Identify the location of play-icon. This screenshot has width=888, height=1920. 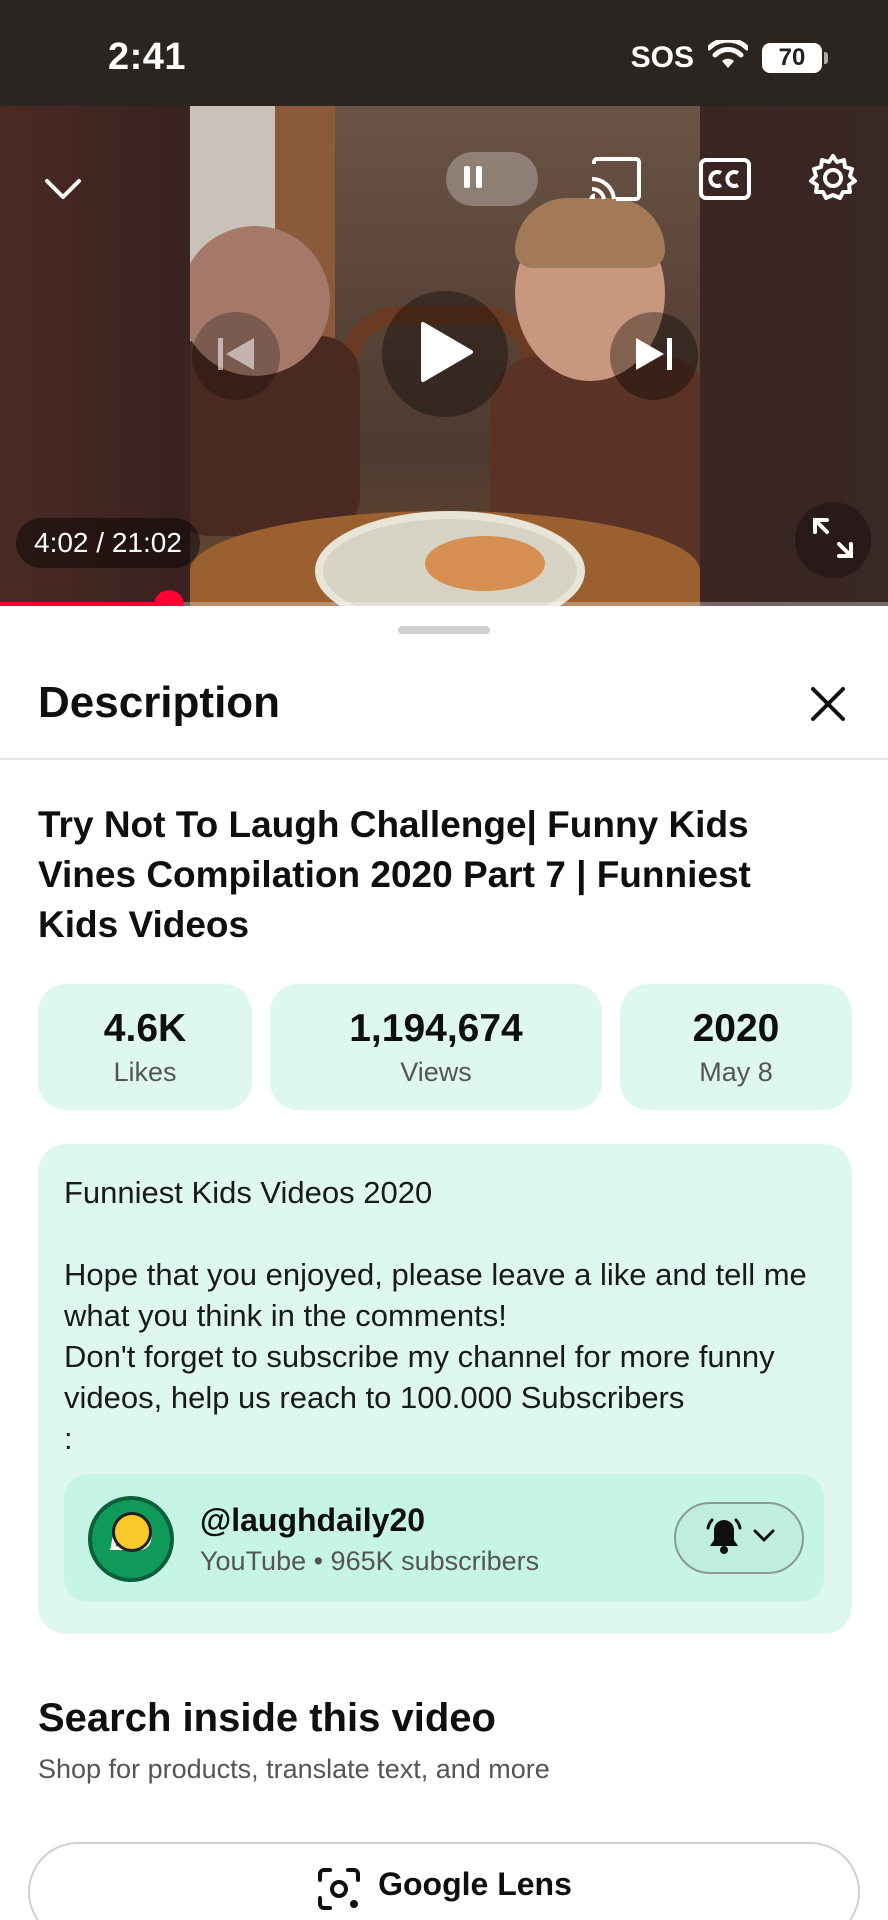
(445, 354).